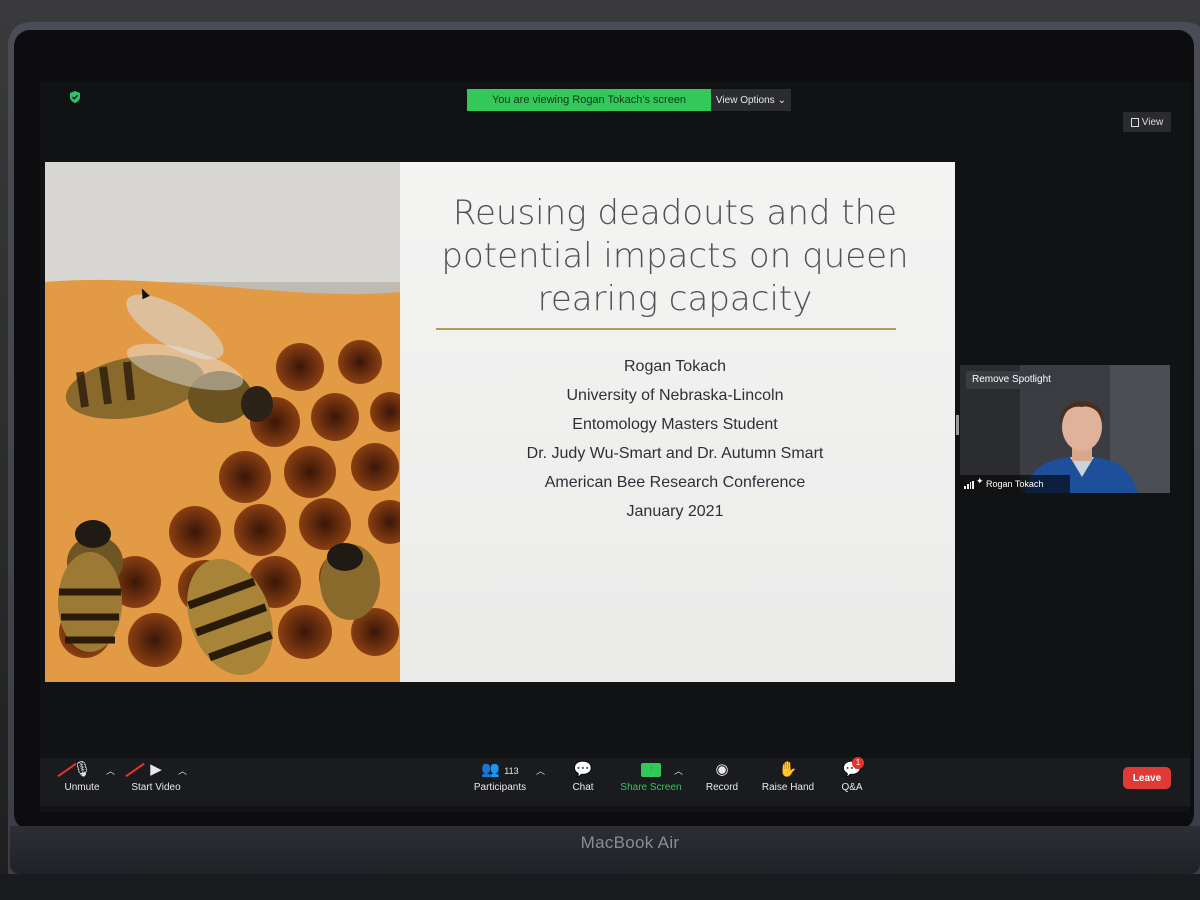 Image resolution: width=1200 pixels, height=900 pixels. What do you see at coordinates (1065, 429) in the screenshot?
I see `speaker-video-tile: Remove Spotlight ✦ Rogan Tokach` at bounding box center [1065, 429].